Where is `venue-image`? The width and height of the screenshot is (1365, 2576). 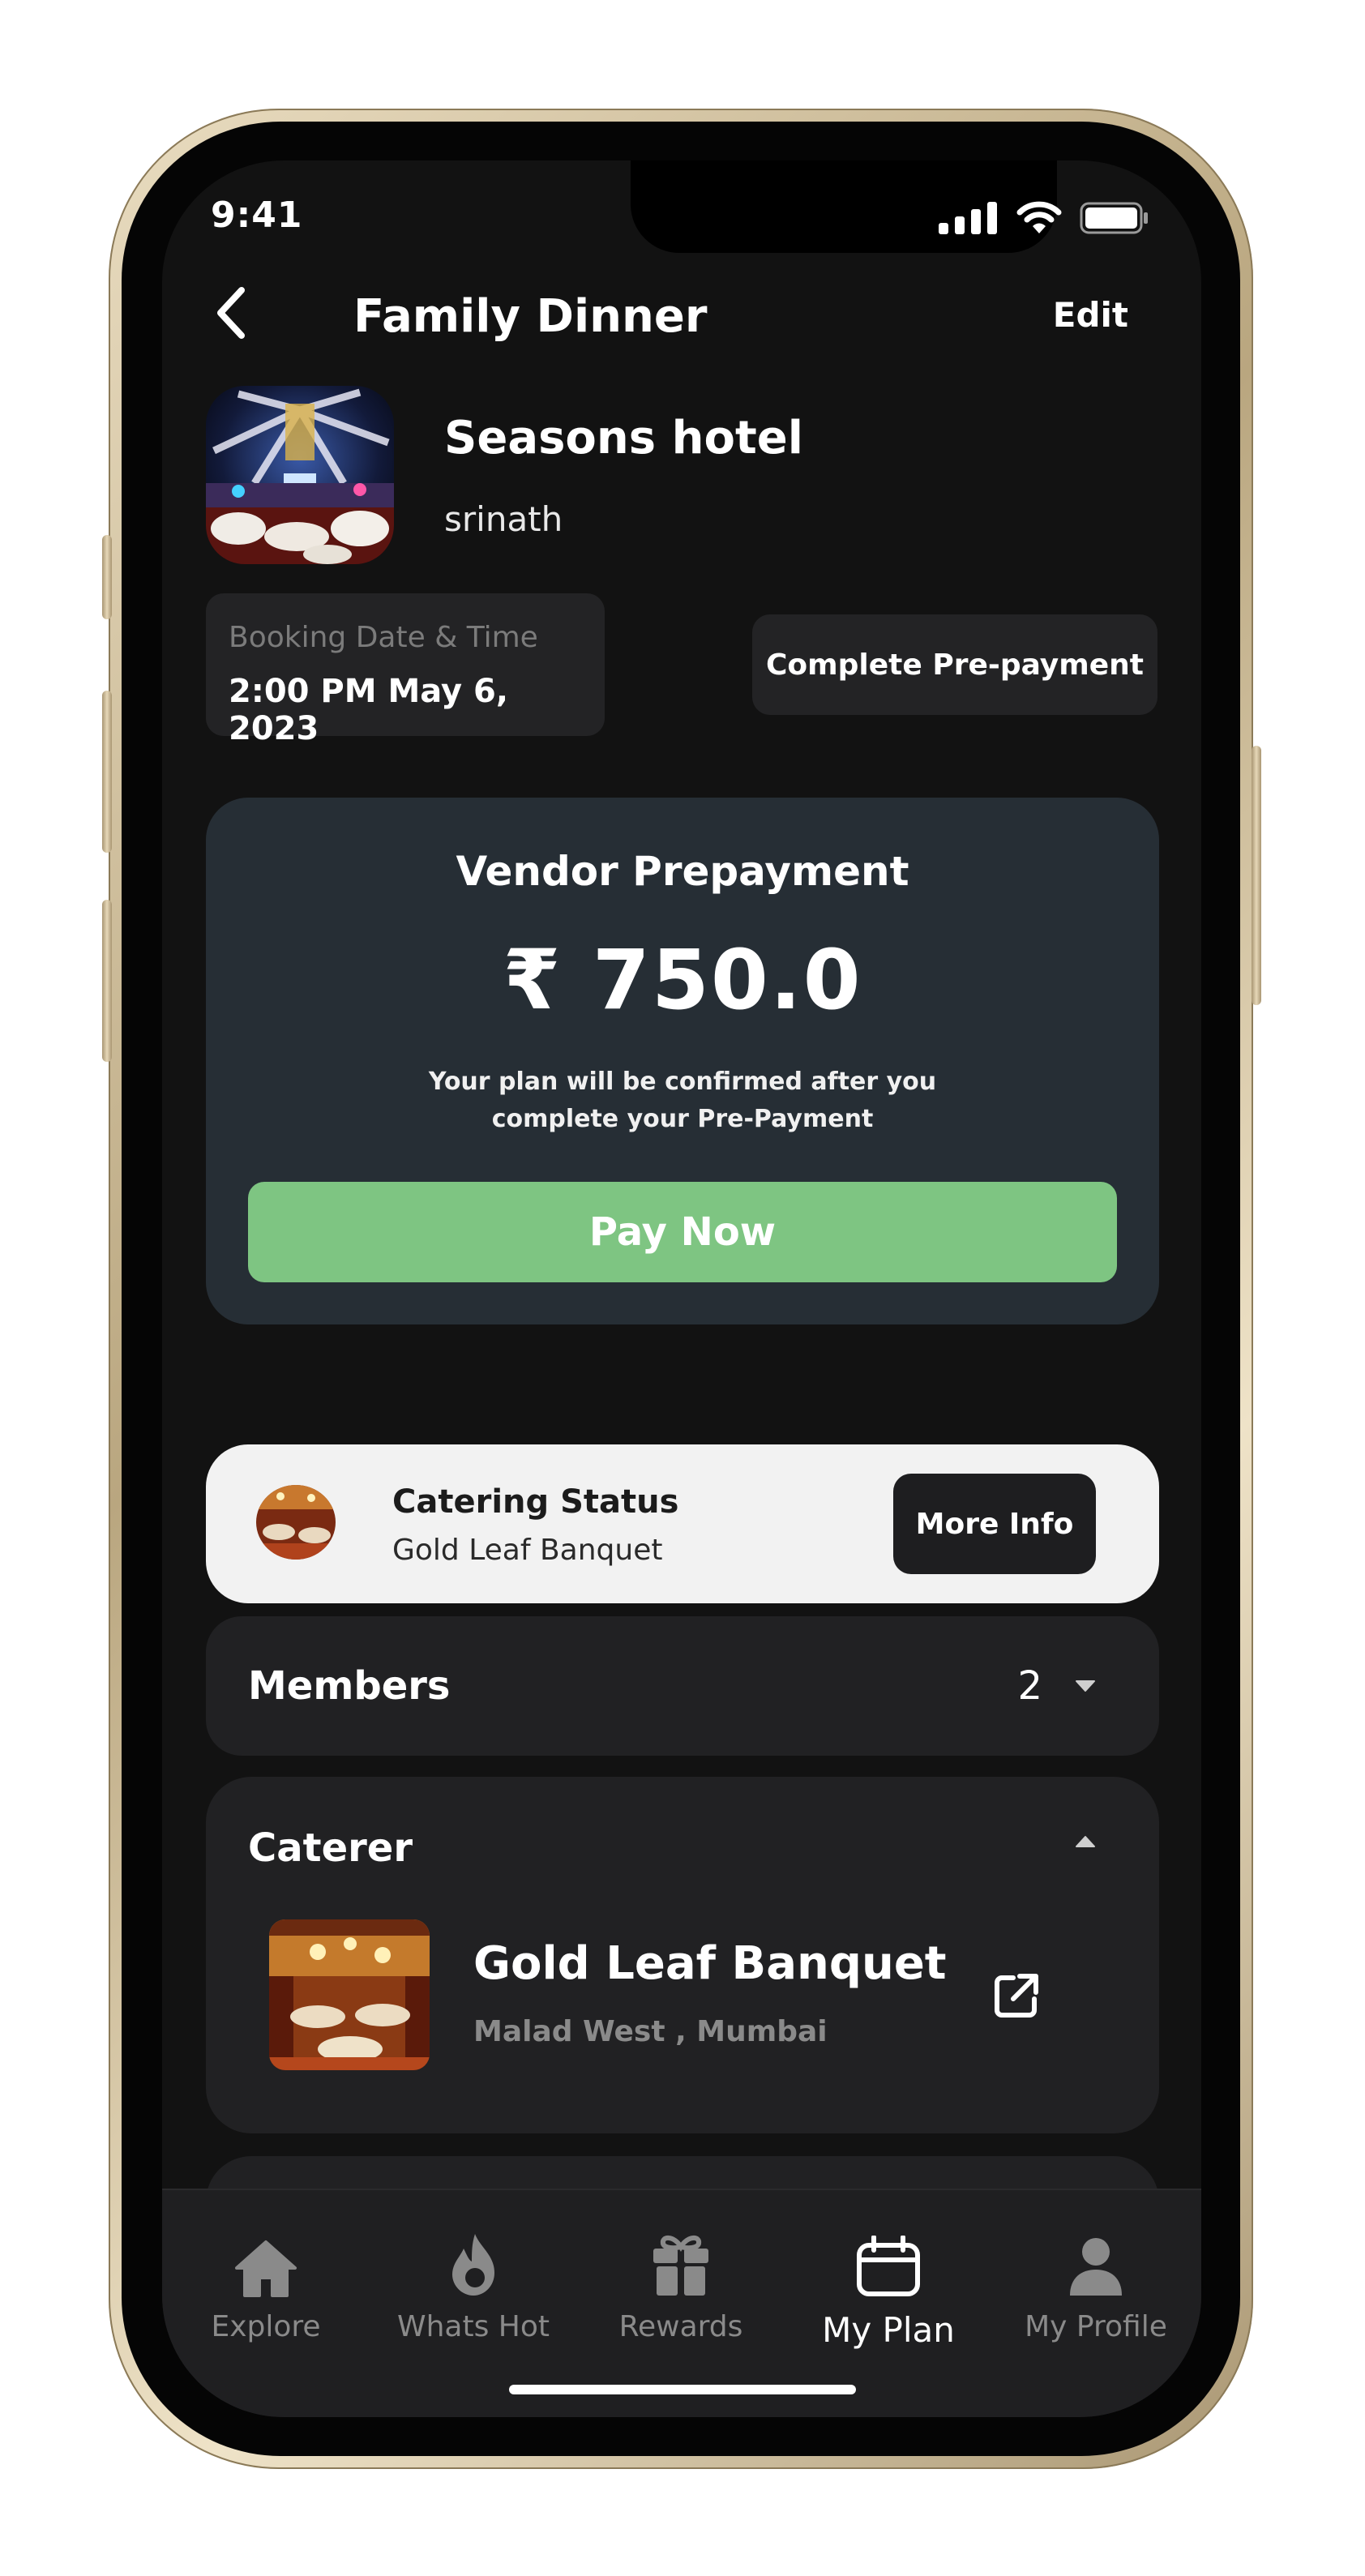
venue-image is located at coordinates (300, 475).